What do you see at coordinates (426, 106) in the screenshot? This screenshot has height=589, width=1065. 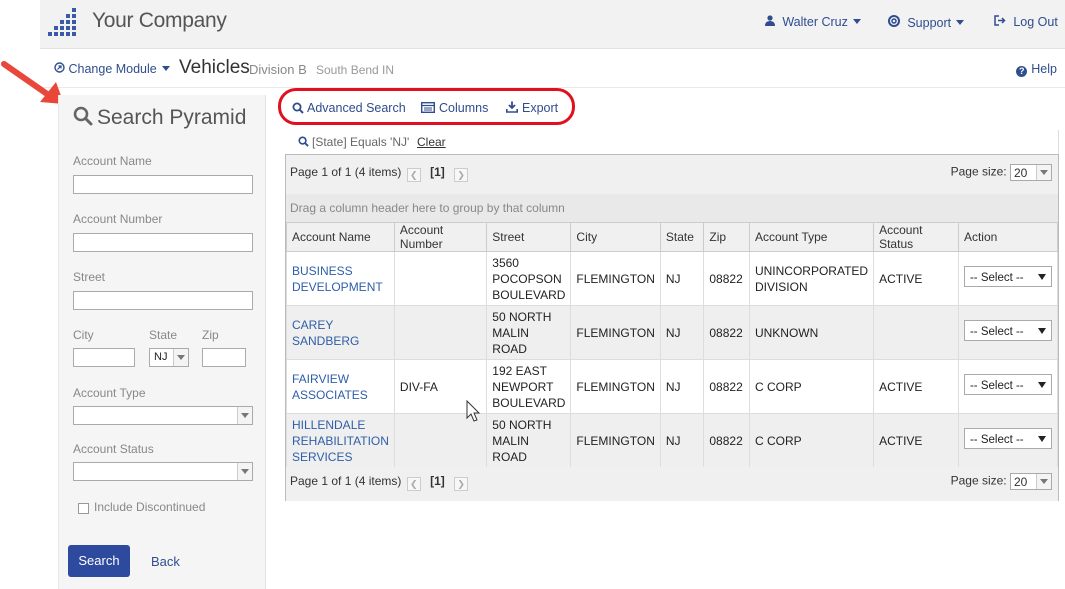 I see `annotation-highlight-oval` at bounding box center [426, 106].